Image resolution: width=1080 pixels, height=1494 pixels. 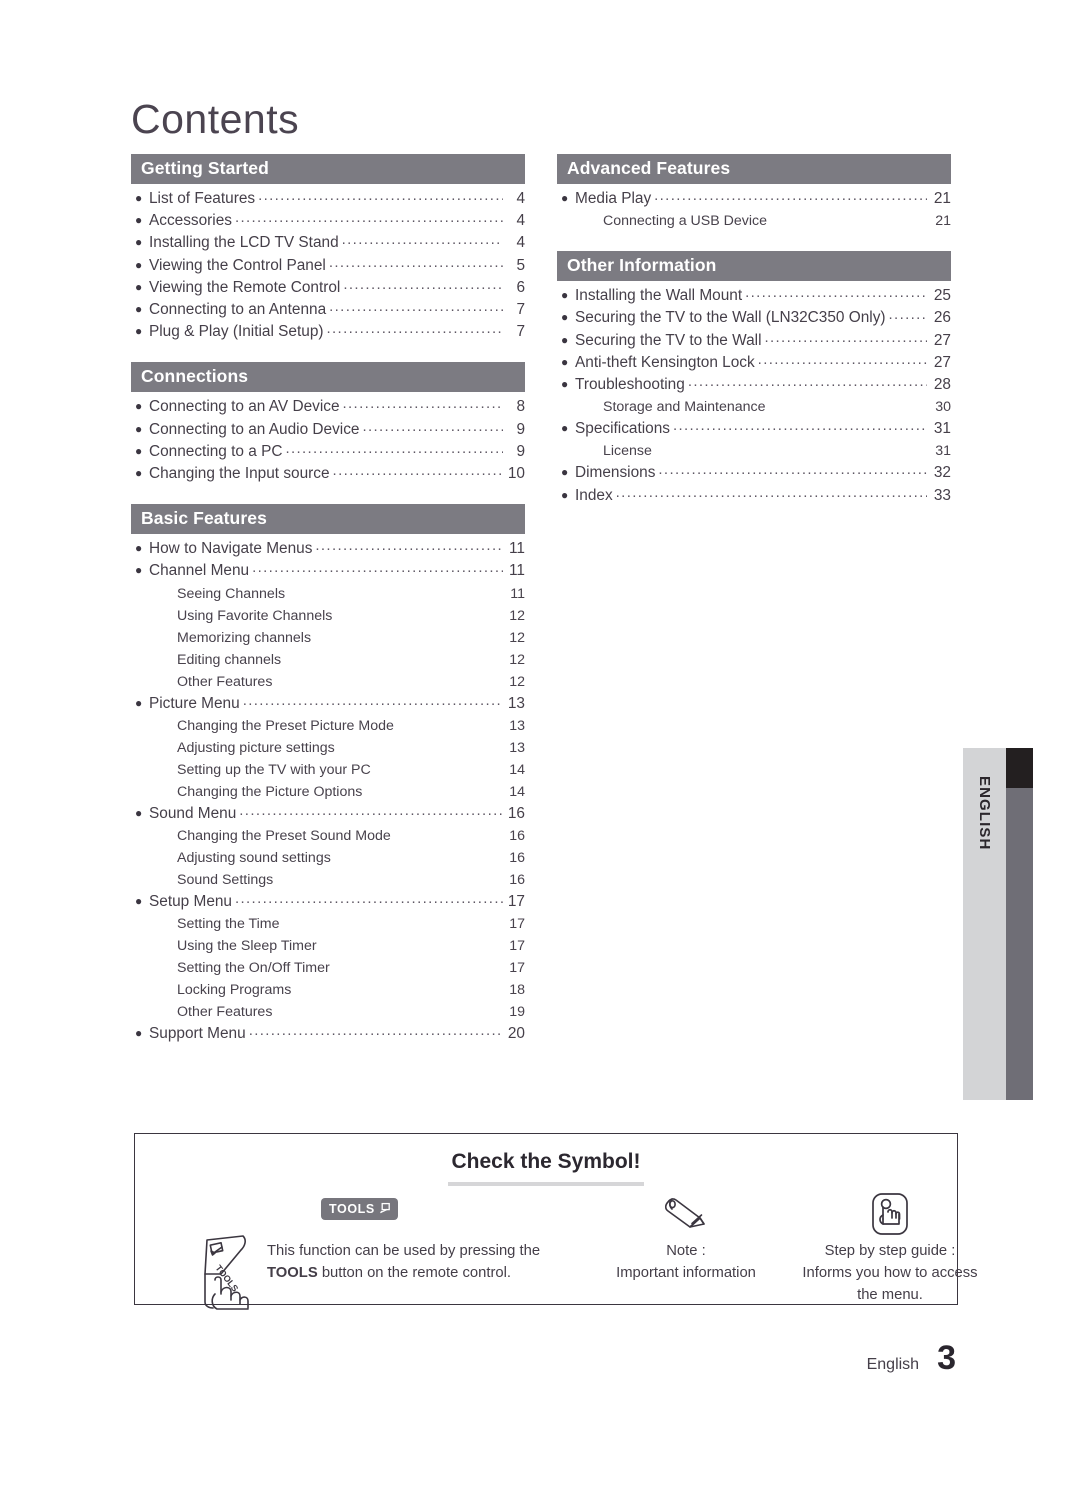 What do you see at coordinates (517, 858) in the screenshot?
I see `toc-entry-page-number: 16` at bounding box center [517, 858].